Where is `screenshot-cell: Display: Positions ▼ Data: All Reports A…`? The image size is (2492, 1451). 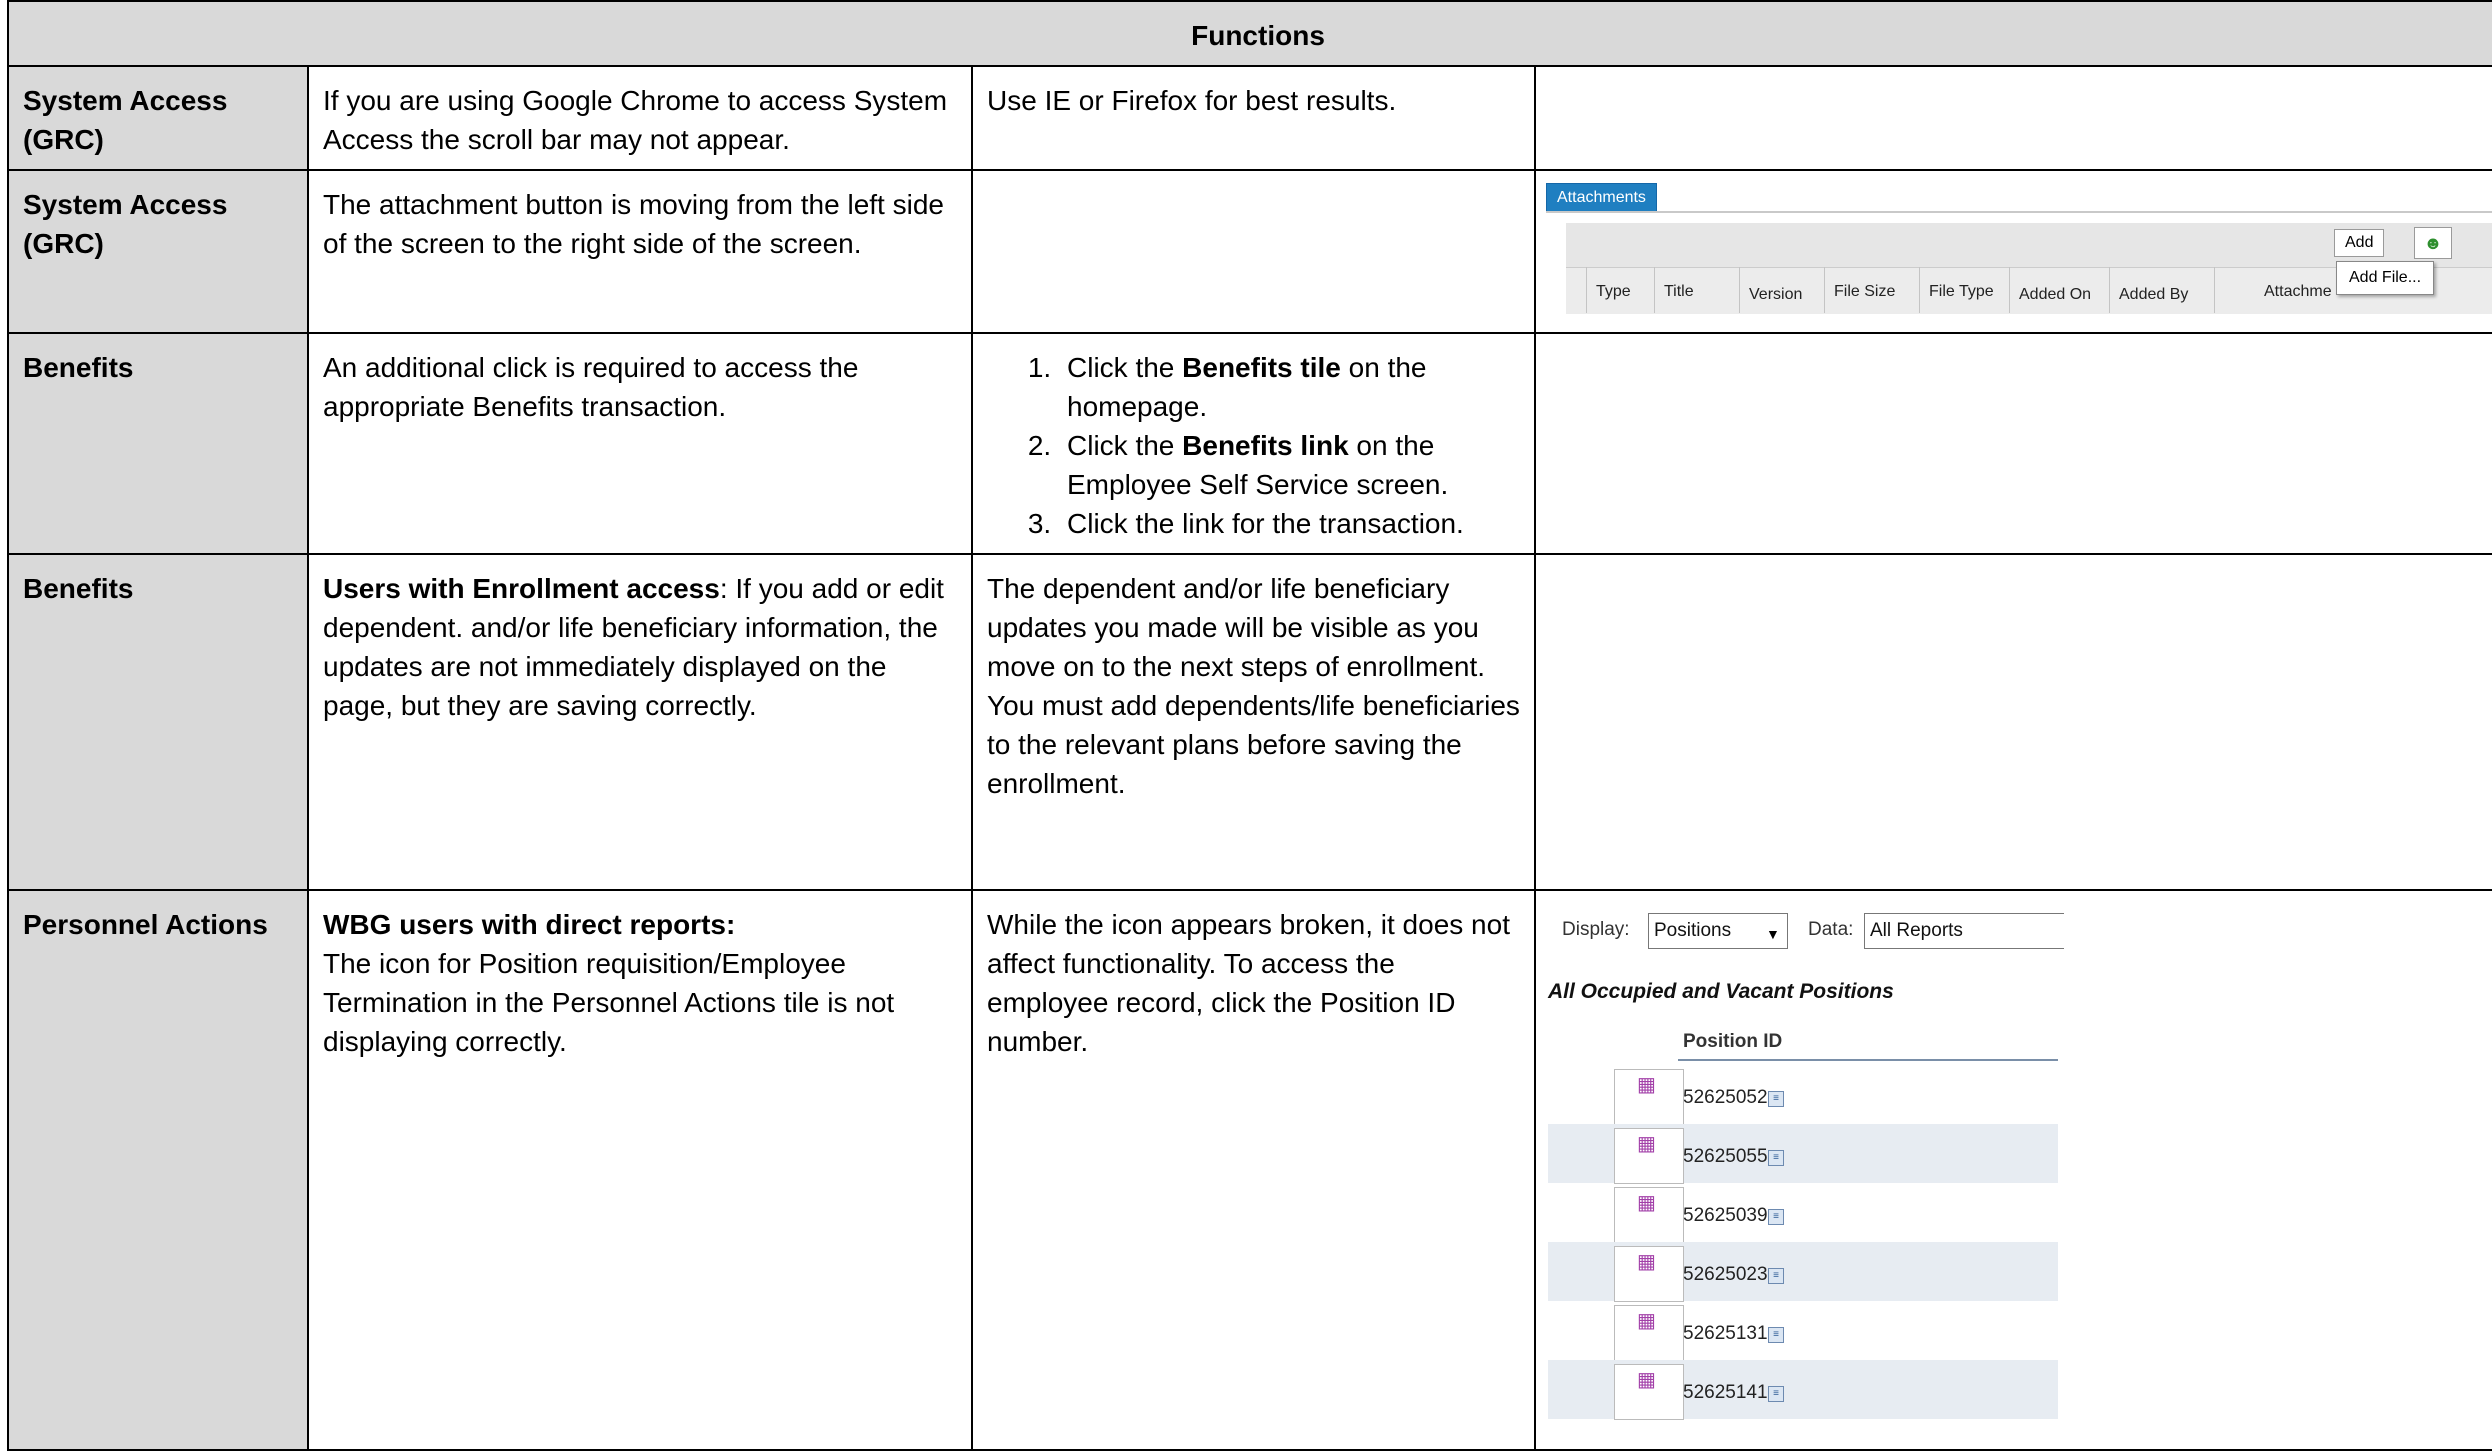
screenshot-cell: Display: Positions ▼ Data: All Reports A… is located at coordinates (2012, 1170).